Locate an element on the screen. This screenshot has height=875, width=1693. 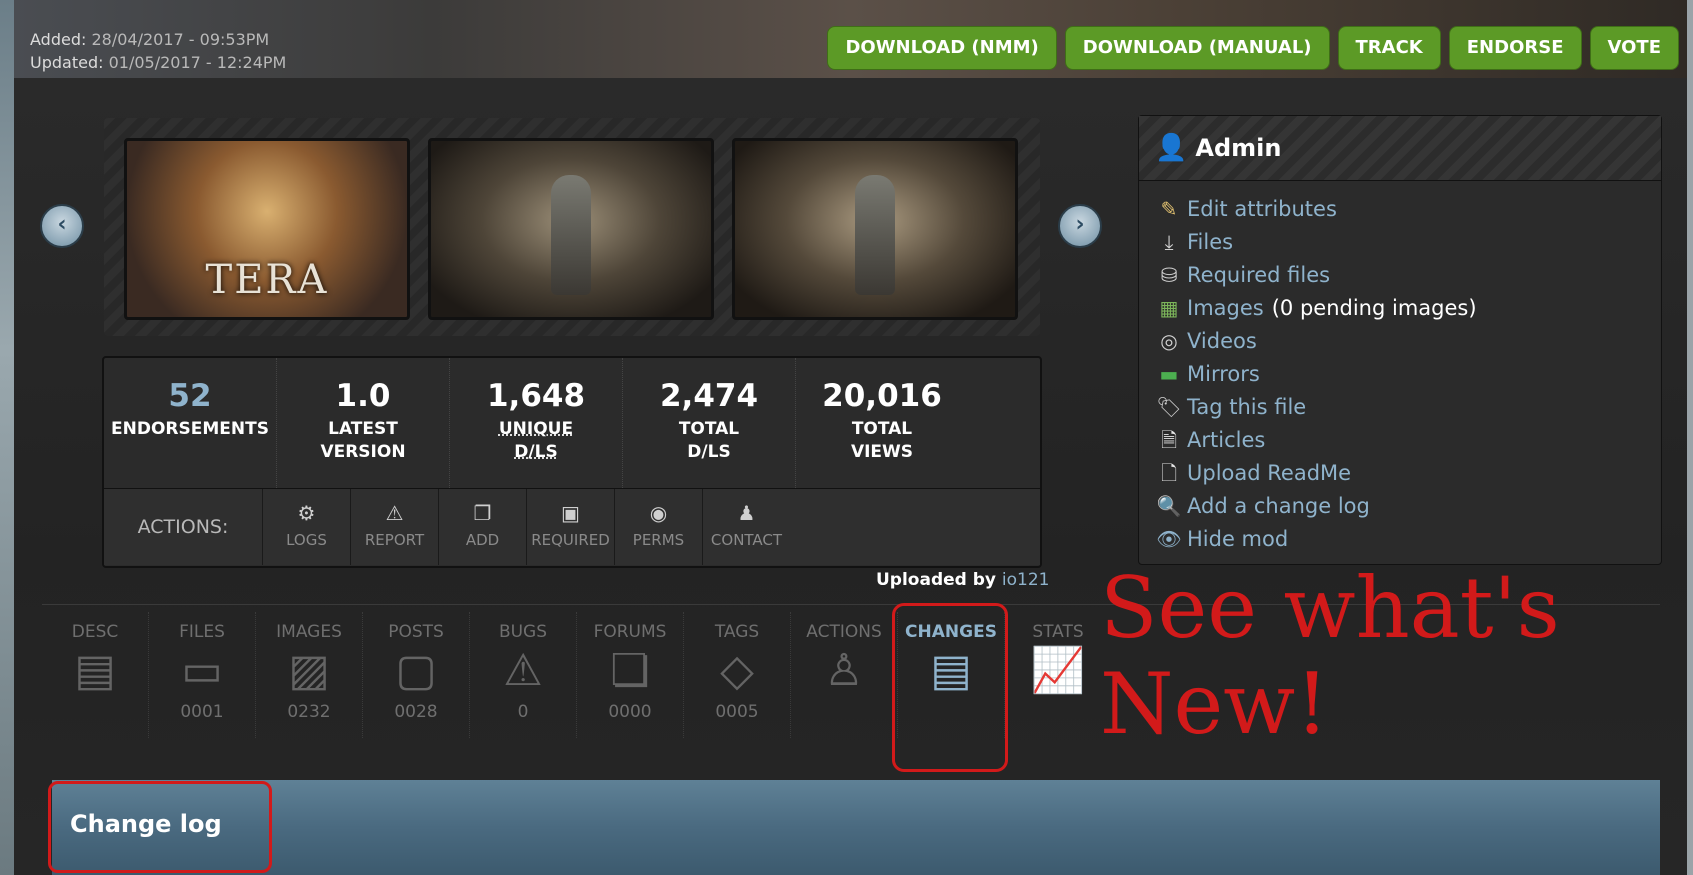
stat-label: TOTAL VIEWS is located at coordinates (882, 440).